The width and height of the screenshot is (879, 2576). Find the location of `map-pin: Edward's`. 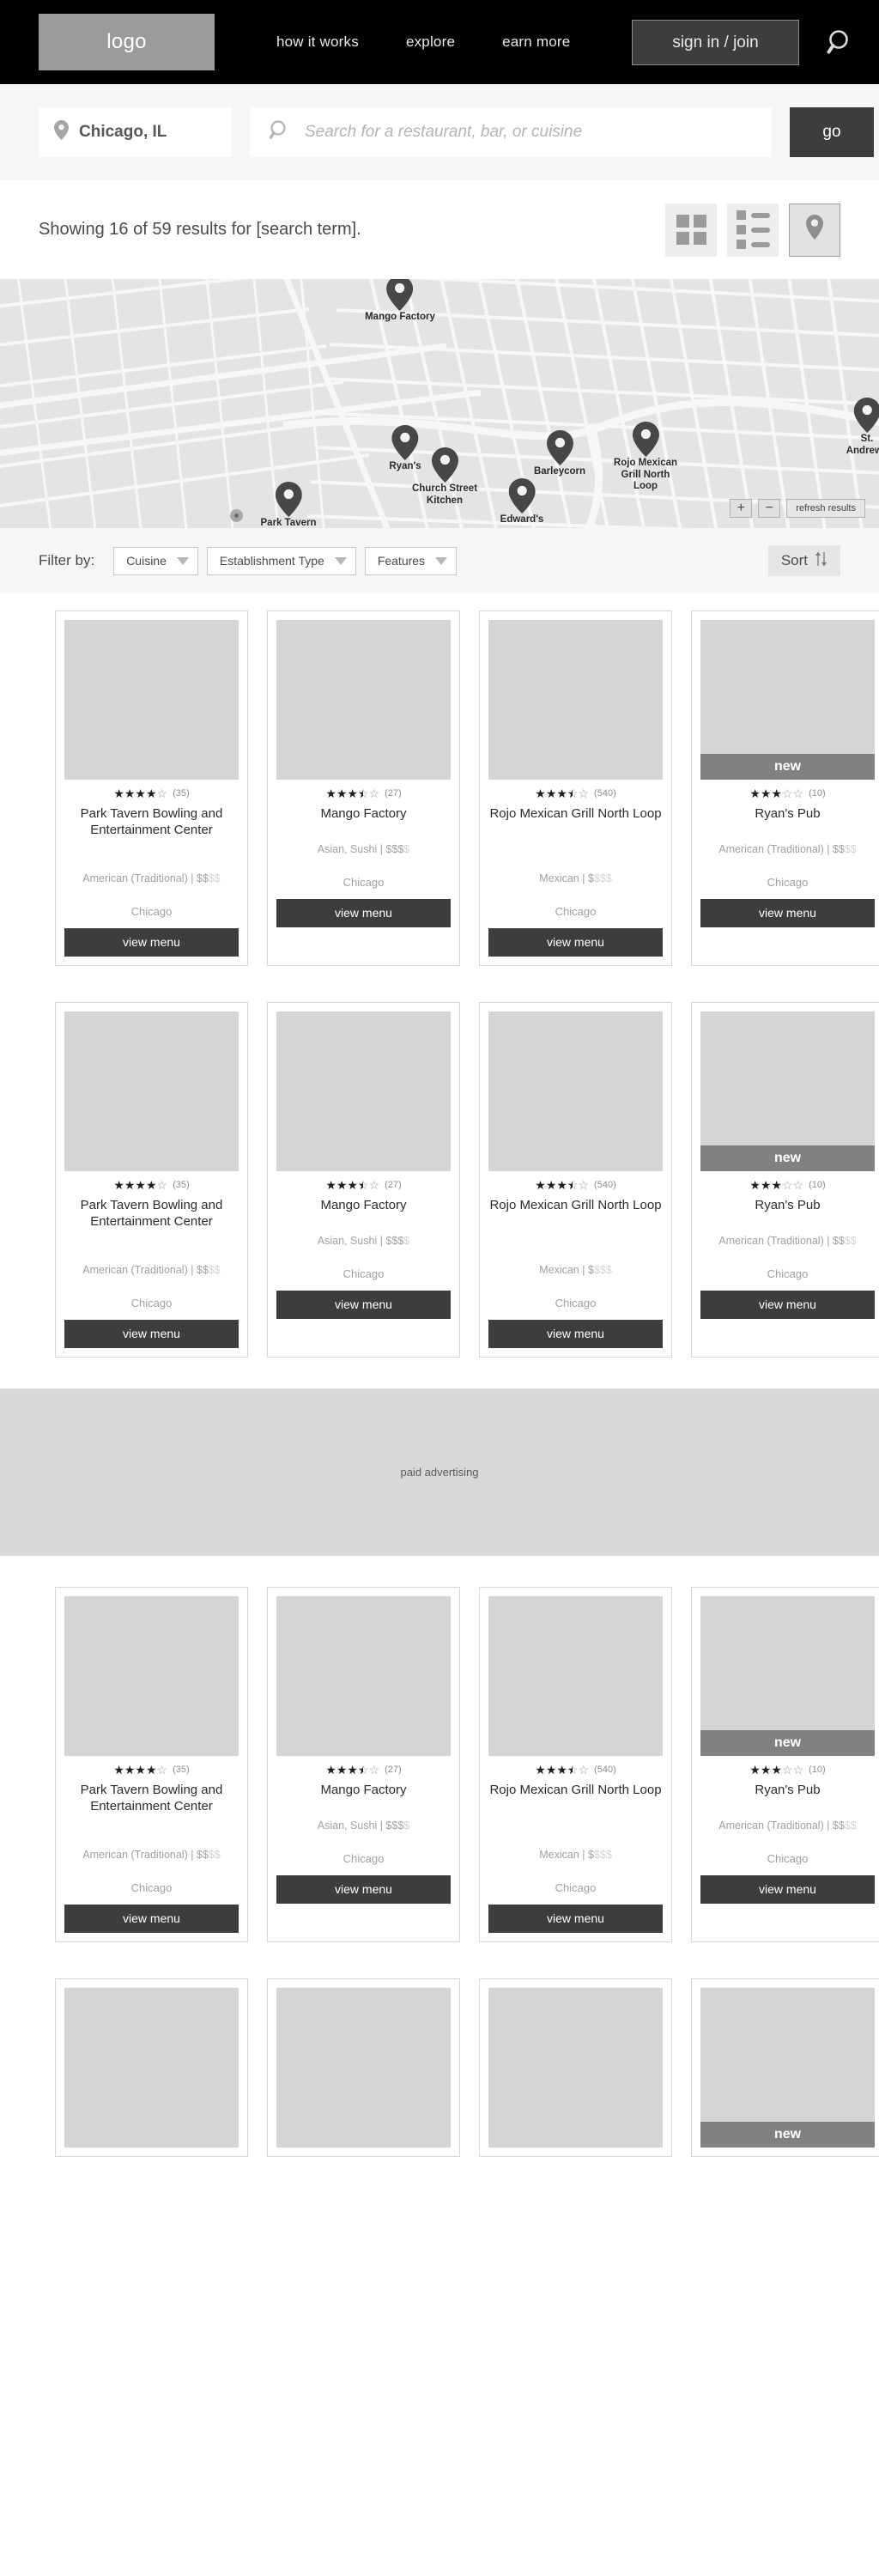

map-pin: Edward's is located at coordinates (521, 502).